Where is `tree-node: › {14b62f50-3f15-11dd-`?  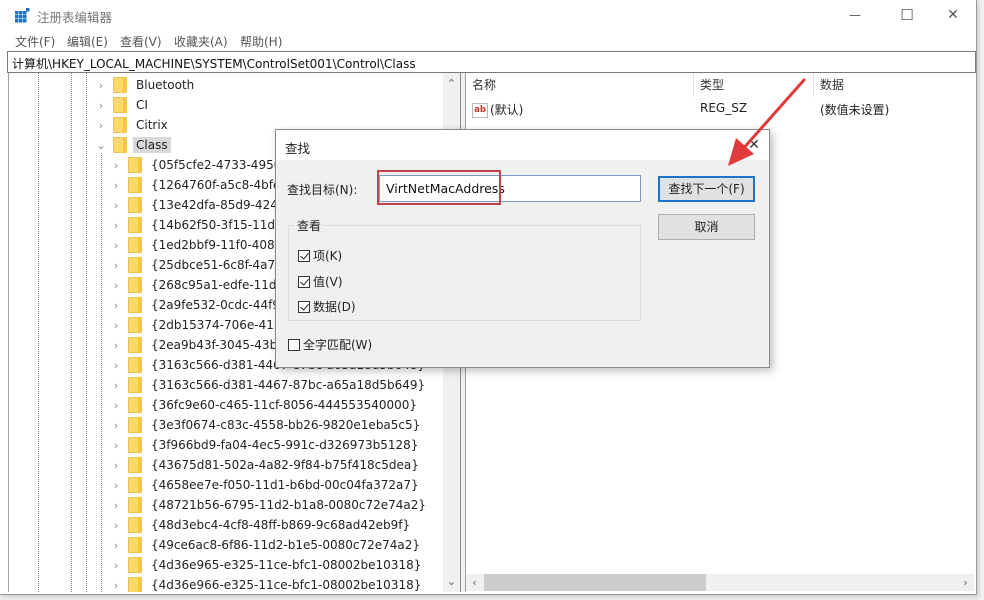
tree-node: › {14b62f50-3f15-11dd- is located at coordinates (200, 225).